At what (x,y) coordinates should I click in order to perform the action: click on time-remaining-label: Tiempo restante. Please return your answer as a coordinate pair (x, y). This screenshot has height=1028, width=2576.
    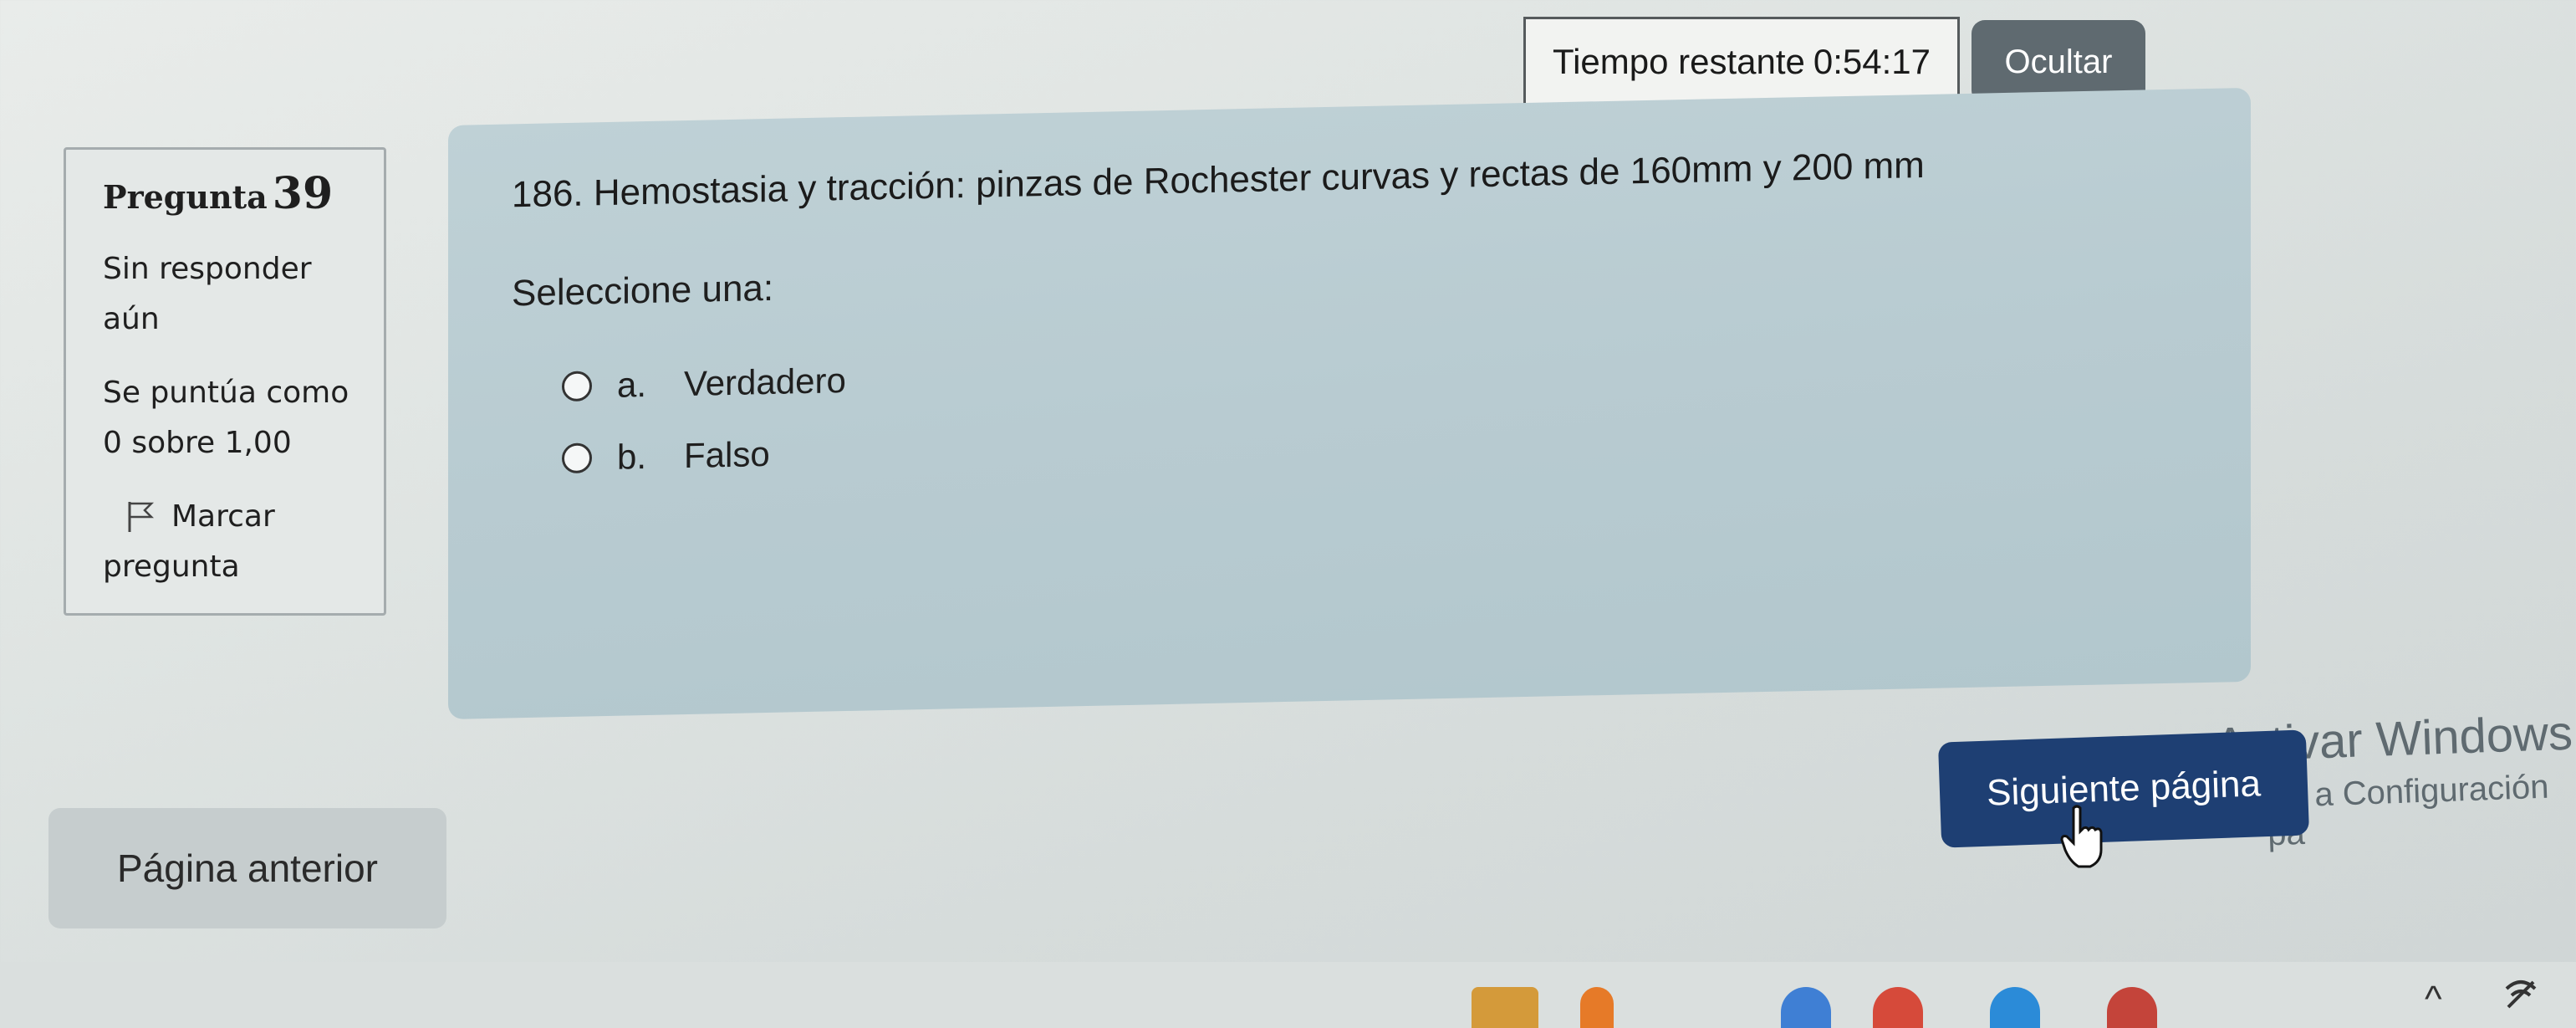
    Looking at the image, I should click on (1678, 61).